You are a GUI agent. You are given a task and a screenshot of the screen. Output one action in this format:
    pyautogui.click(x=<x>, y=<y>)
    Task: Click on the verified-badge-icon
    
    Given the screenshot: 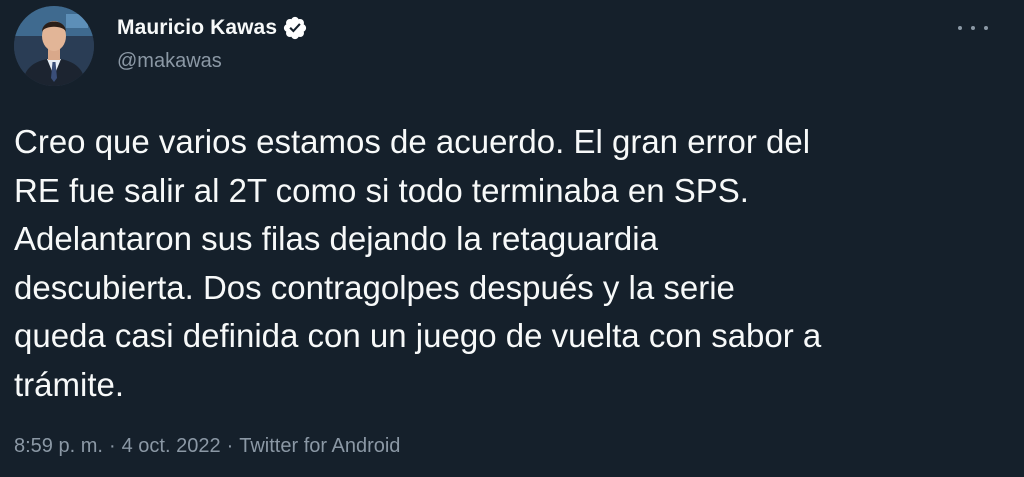 What is the action you would take?
    pyautogui.click(x=295, y=28)
    